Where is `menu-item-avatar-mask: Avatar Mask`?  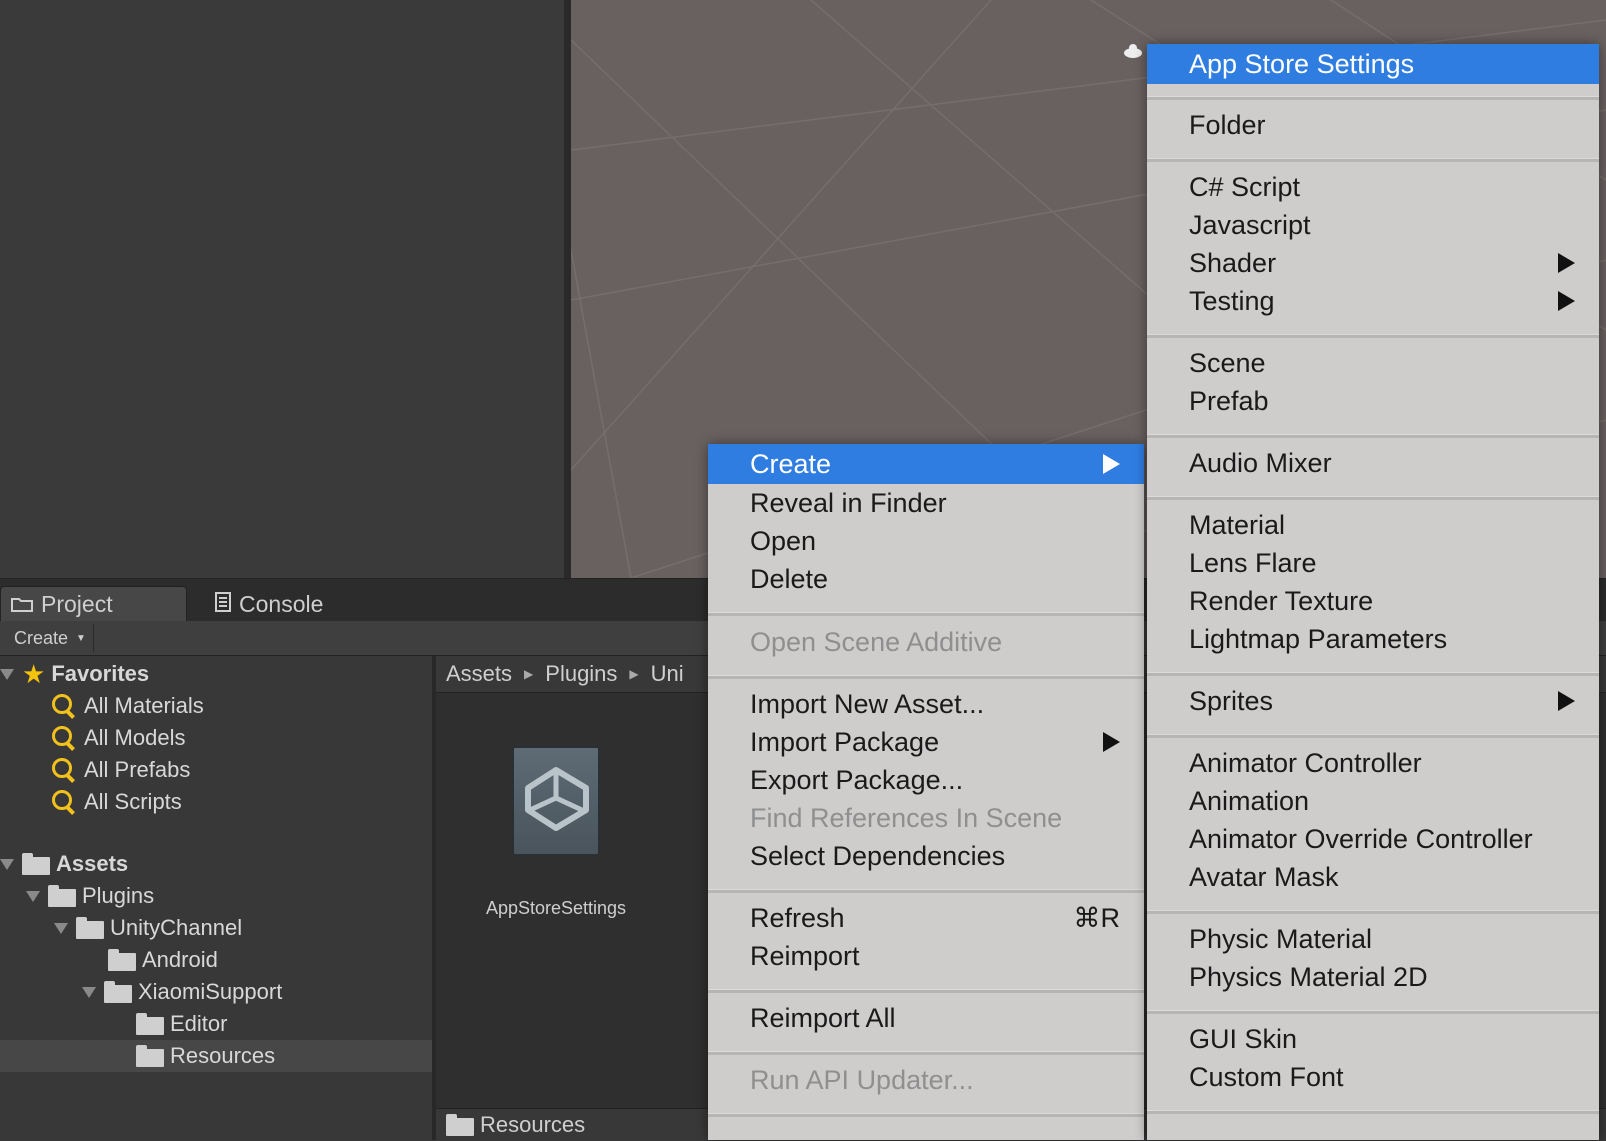 menu-item-avatar-mask: Avatar Mask is located at coordinates (1373, 877).